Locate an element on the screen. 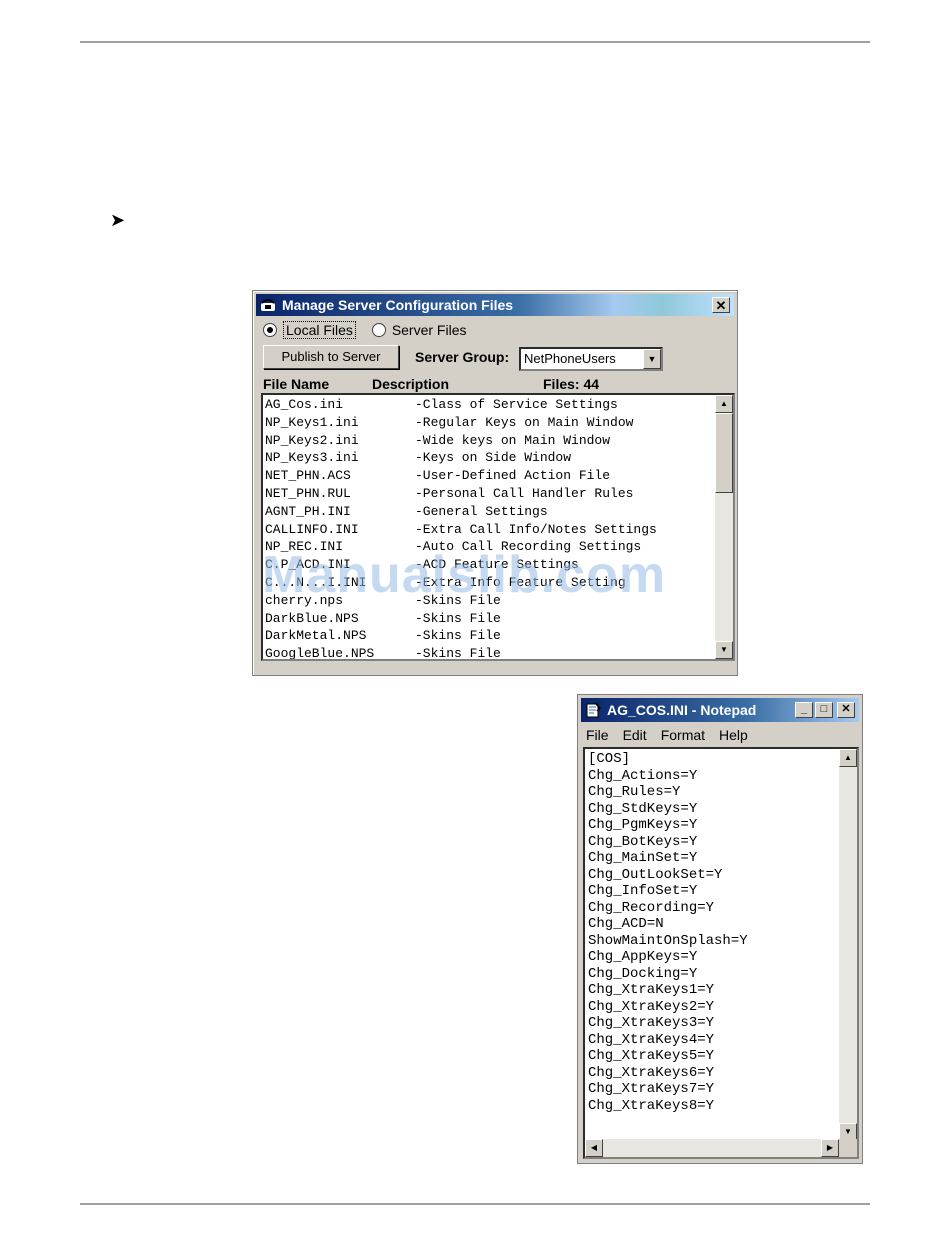  notepad-text-line: Chg_XtraKeys7=Y is located at coordinates (651, 1089).